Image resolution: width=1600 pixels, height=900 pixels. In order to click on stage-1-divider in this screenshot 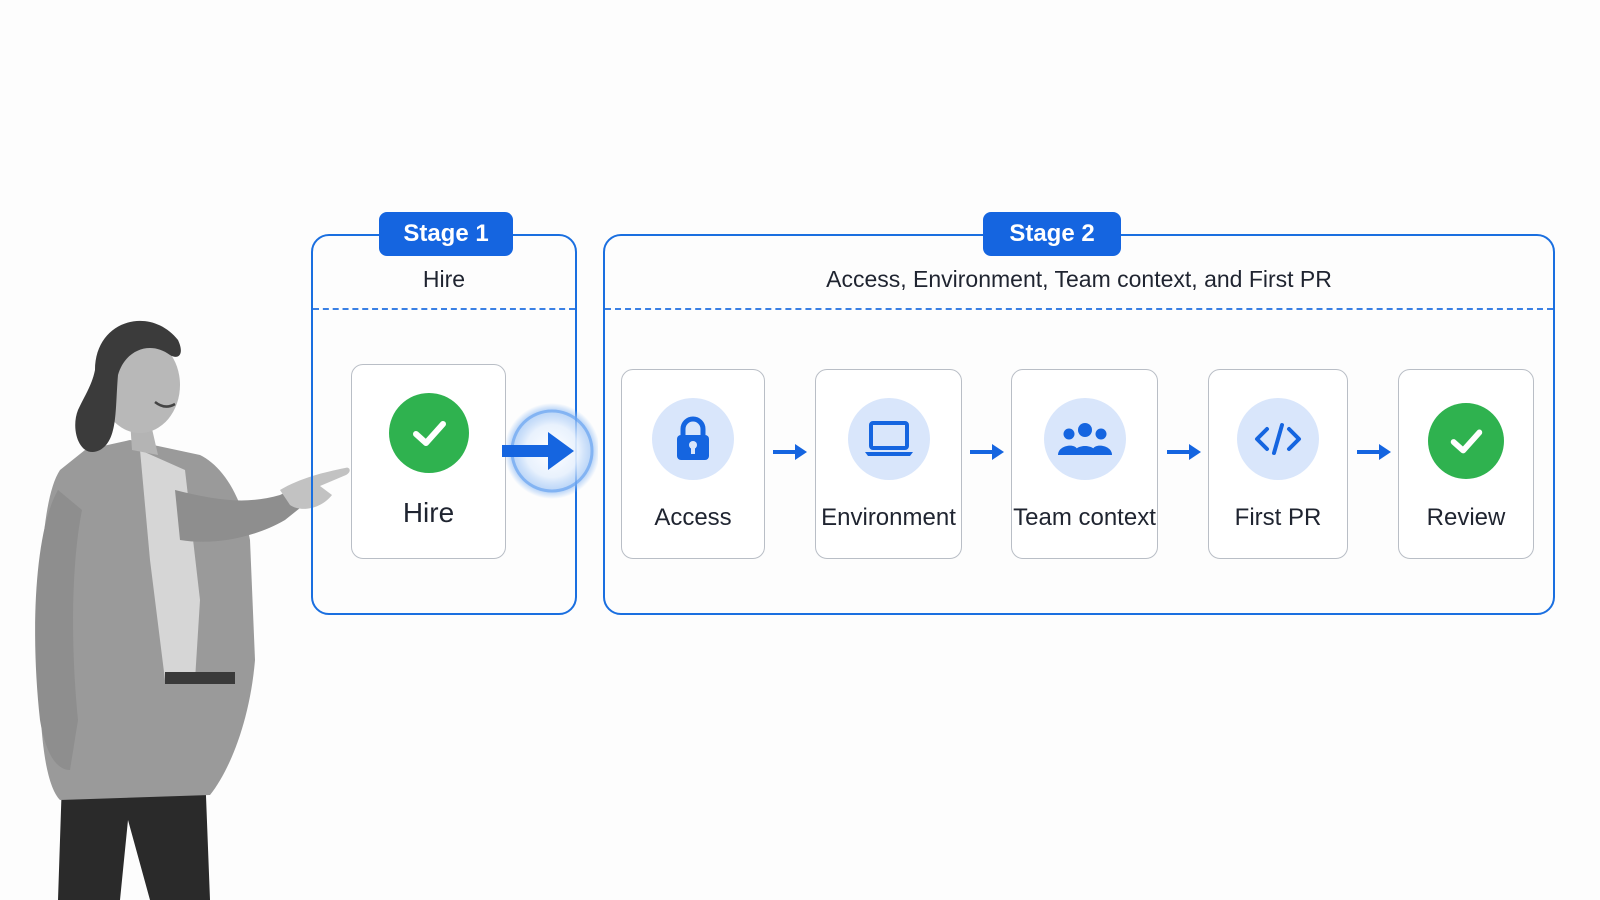, I will do `click(444, 309)`.